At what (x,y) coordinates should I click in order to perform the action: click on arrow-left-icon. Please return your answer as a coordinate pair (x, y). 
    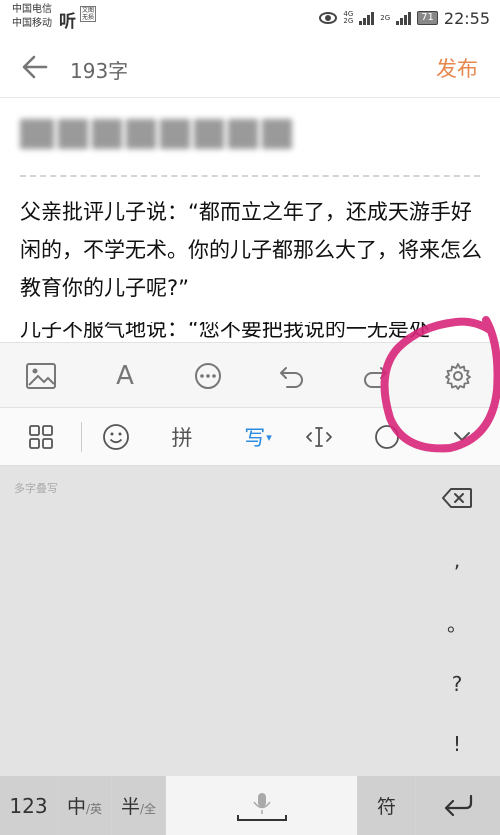
    Looking at the image, I should click on (35, 67).